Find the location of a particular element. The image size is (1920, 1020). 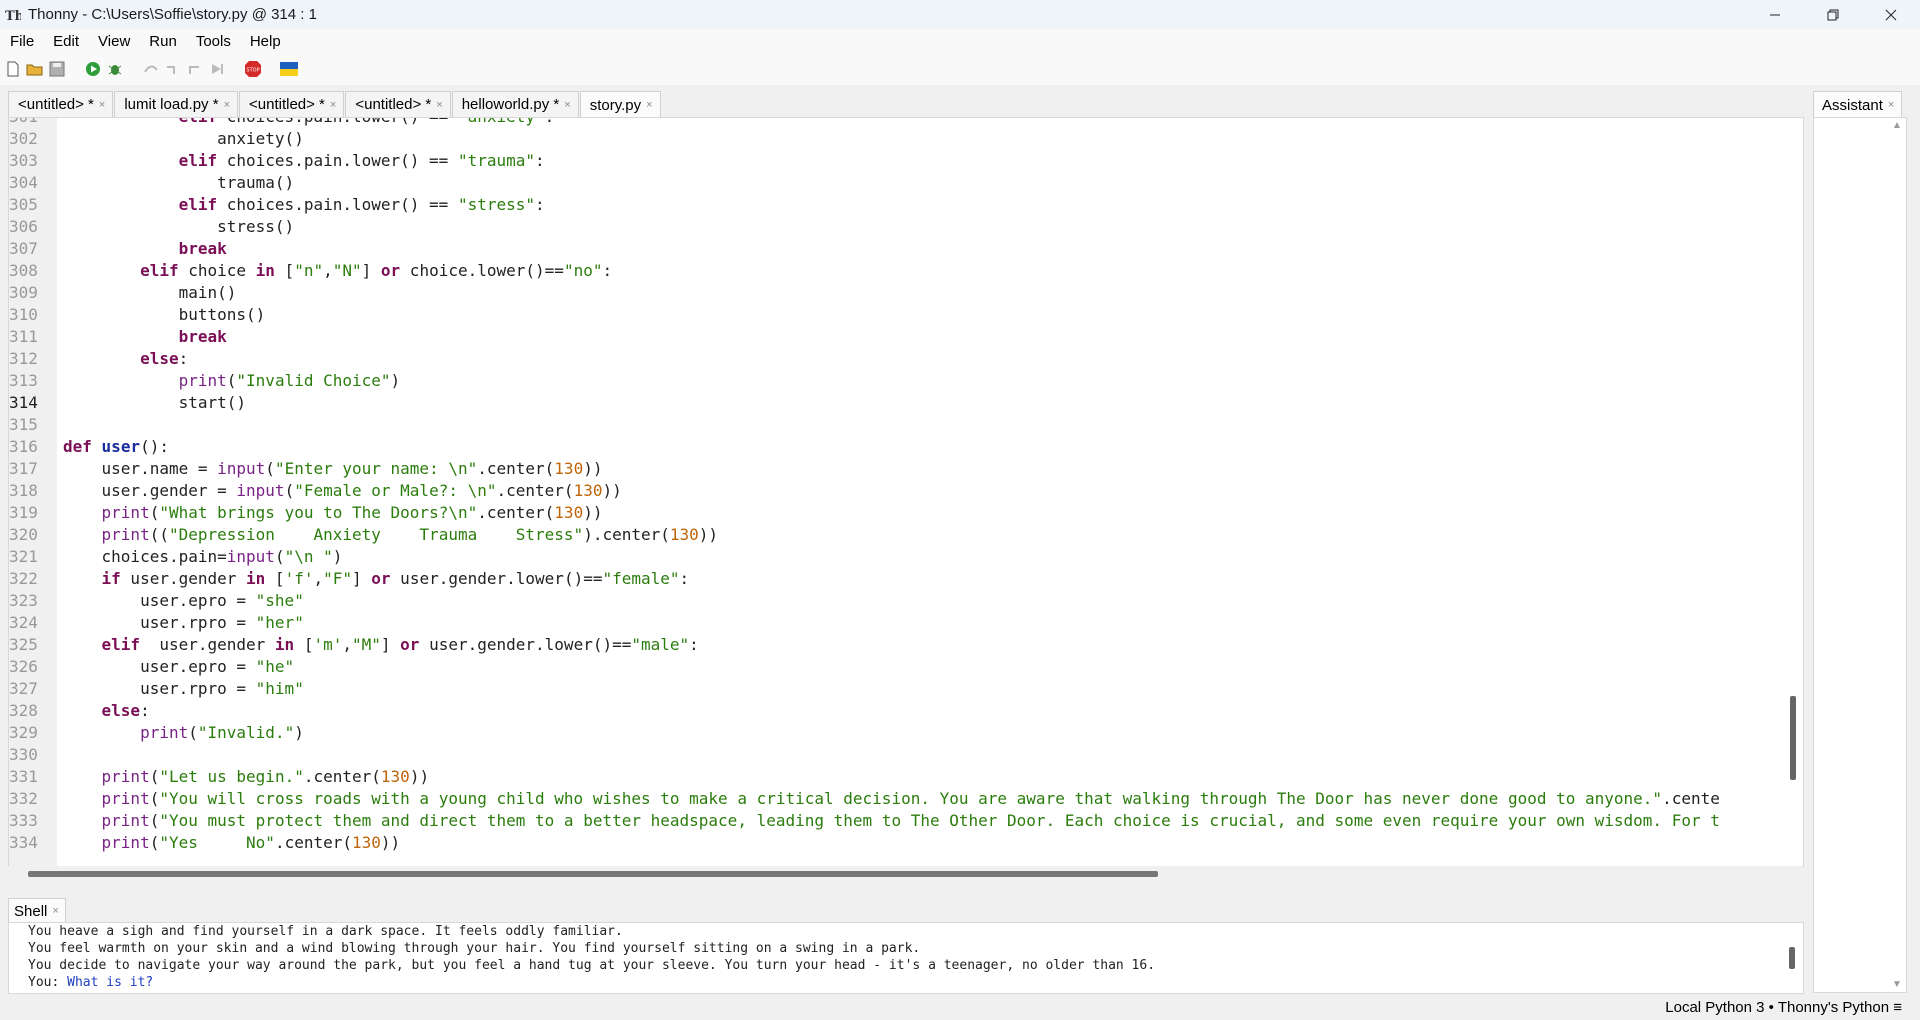

interpreter-selector: Local Python 3 • Thonny's Python ≡ is located at coordinates (1792, 1007).